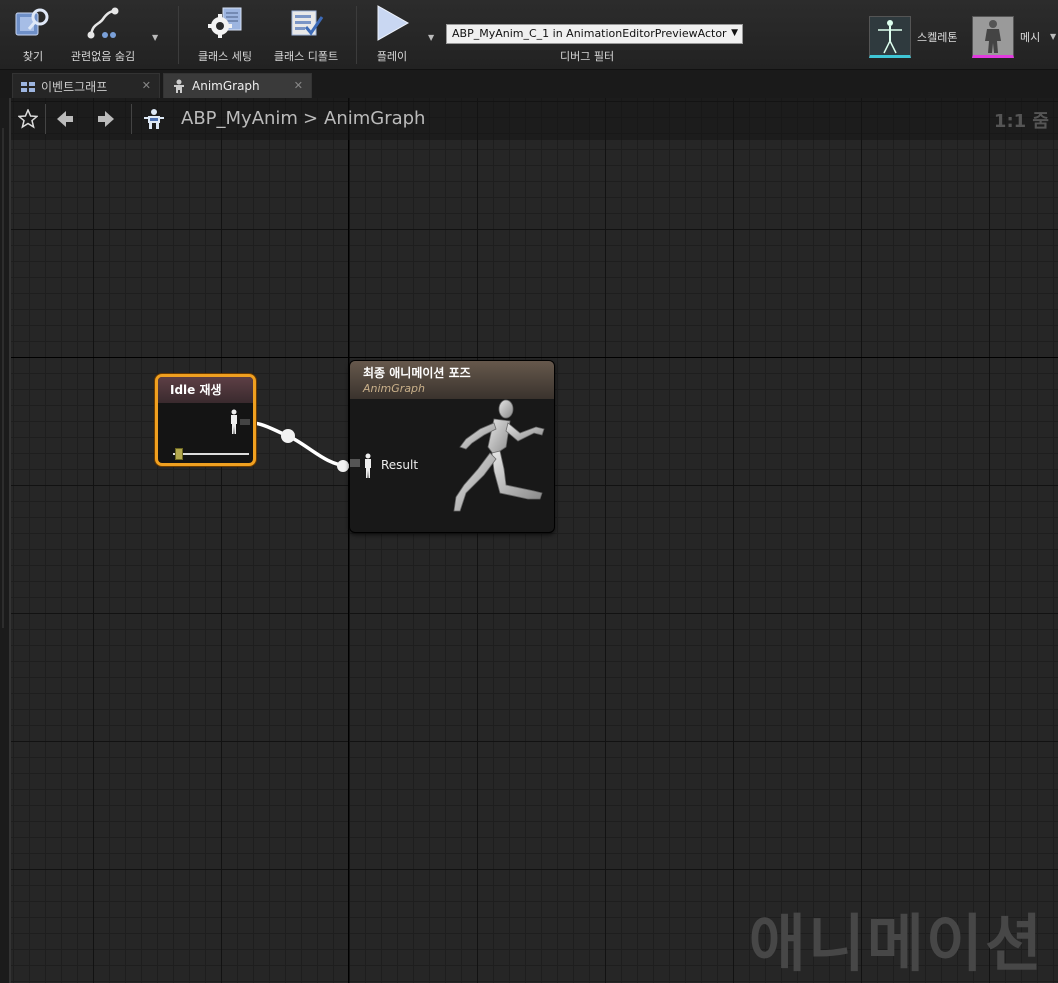 Image resolution: width=1058 pixels, height=983 pixels. I want to click on find-button: 찾기, so click(33, 35).